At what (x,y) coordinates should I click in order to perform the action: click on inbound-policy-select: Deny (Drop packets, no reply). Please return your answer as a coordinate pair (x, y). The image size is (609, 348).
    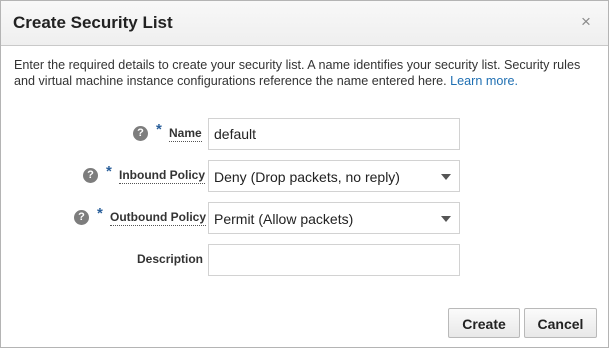
    Looking at the image, I should click on (334, 176).